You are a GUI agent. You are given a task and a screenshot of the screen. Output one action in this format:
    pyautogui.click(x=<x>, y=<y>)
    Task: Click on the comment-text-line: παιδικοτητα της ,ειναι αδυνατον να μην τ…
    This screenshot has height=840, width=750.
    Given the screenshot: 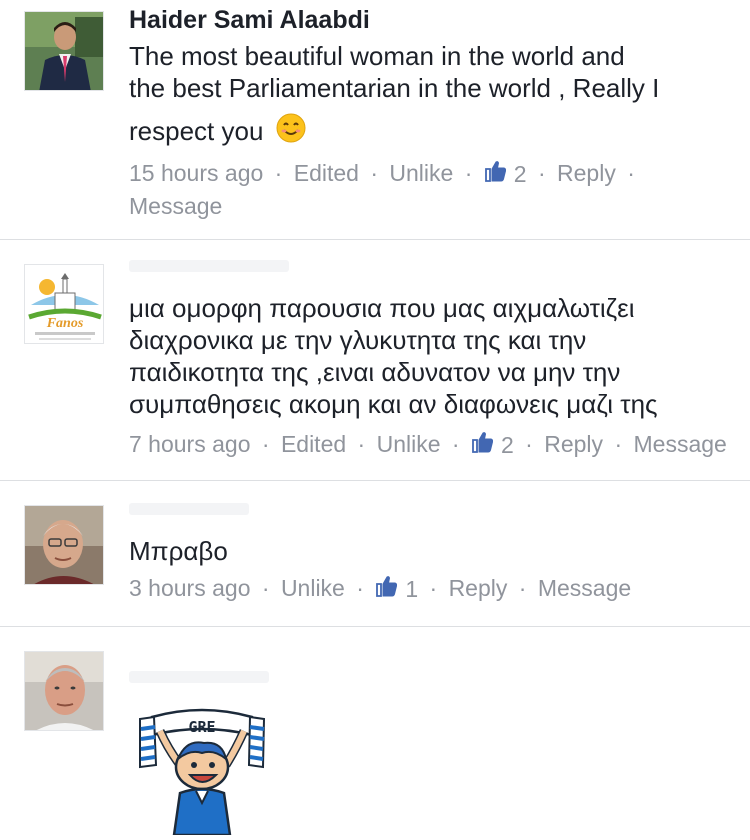 What is the action you would take?
    pyautogui.click(x=375, y=372)
    